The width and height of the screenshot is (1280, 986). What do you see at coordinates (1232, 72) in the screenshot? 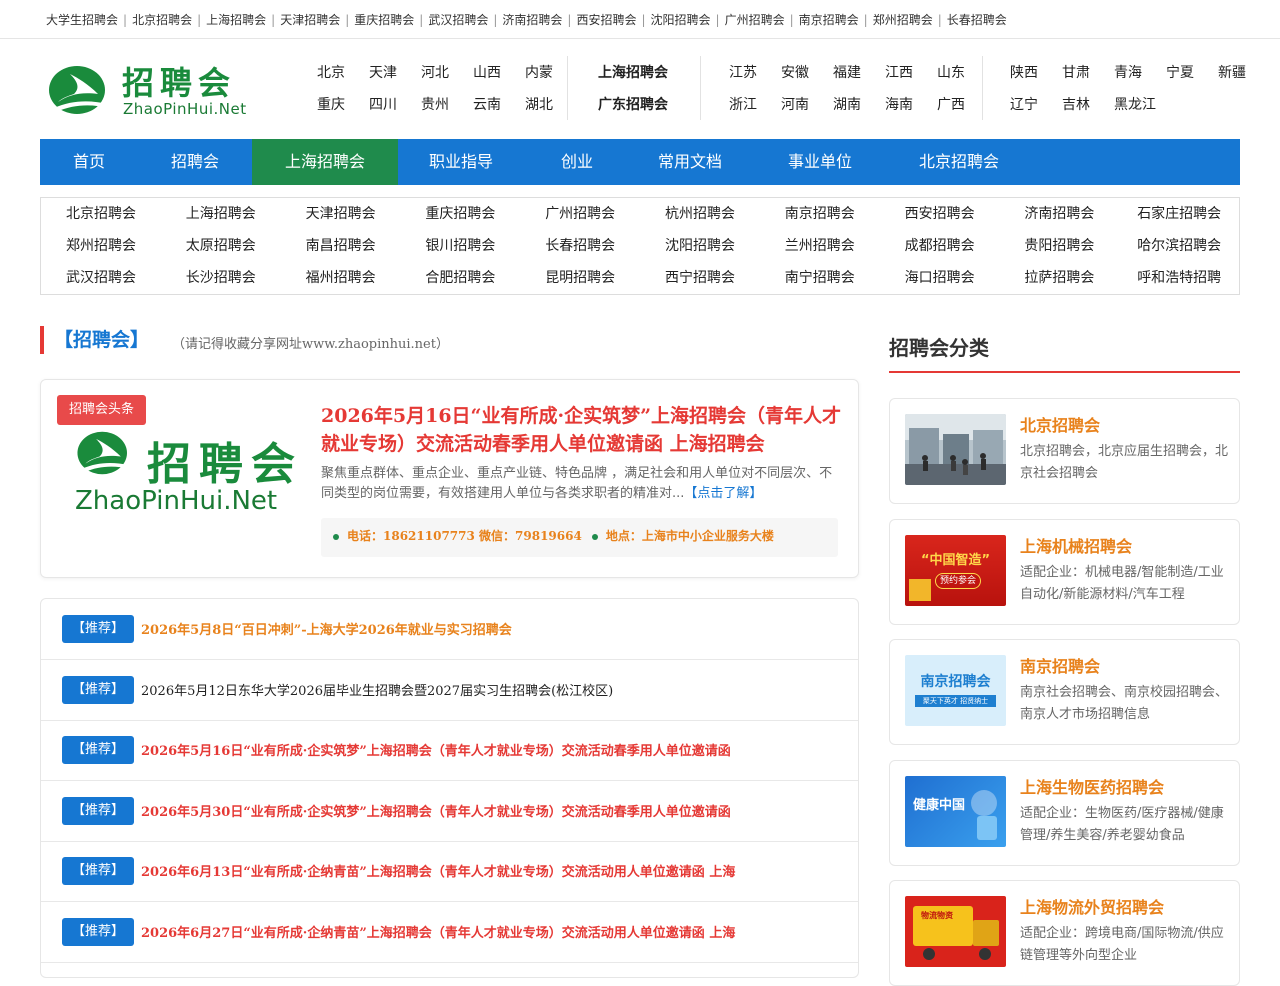
I see `province-link: 新疆` at bounding box center [1232, 72].